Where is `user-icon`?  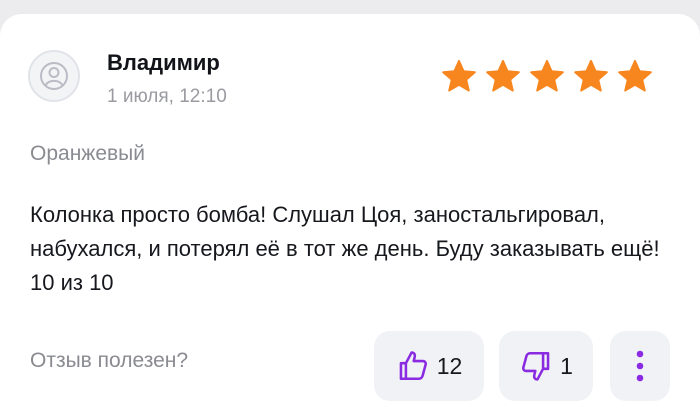
user-icon is located at coordinates (54, 76).